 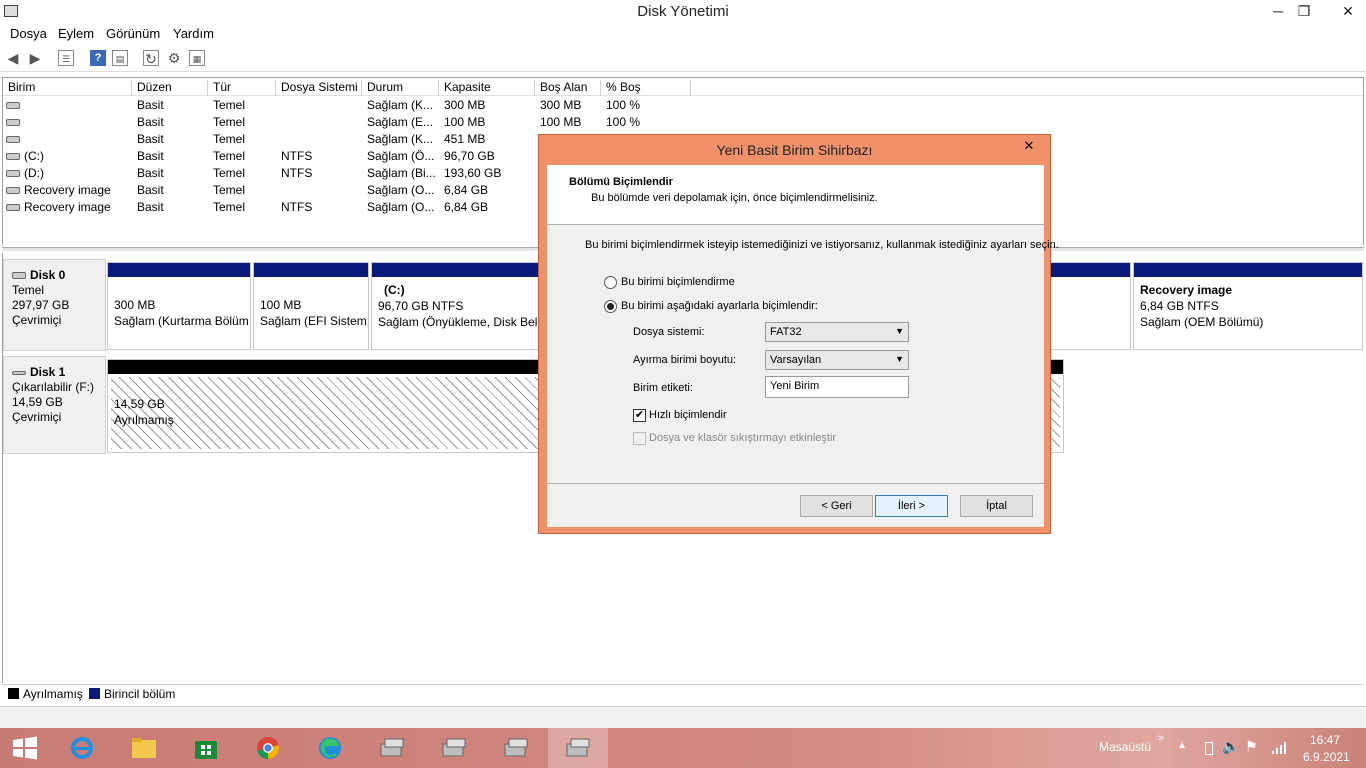 What do you see at coordinates (1161, 738) in the screenshot?
I see `chevron-right-icon: »` at bounding box center [1161, 738].